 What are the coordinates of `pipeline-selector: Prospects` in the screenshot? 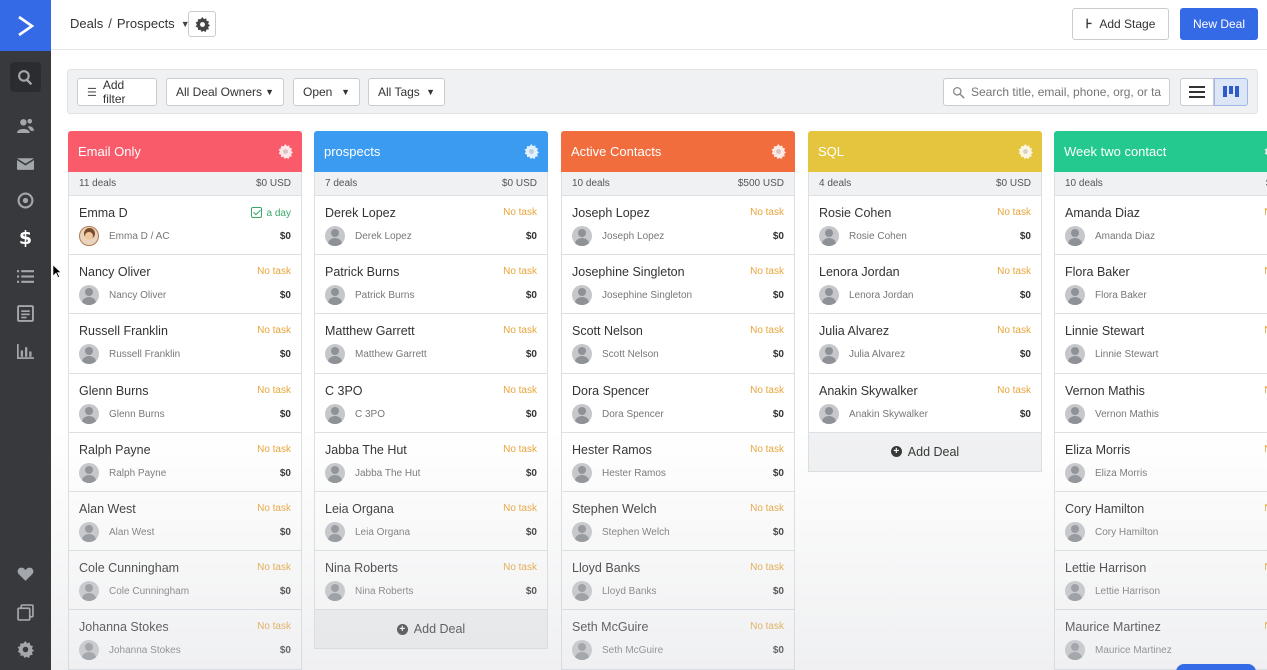 It's located at (146, 23).